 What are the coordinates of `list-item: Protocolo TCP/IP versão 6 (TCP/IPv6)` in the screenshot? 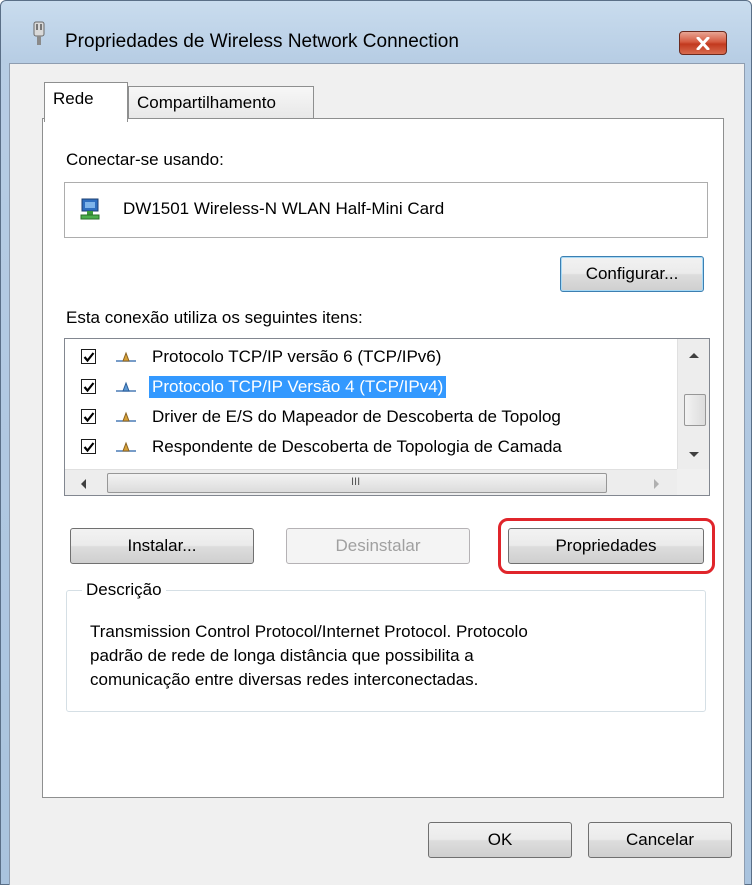 It's located at (371, 358).